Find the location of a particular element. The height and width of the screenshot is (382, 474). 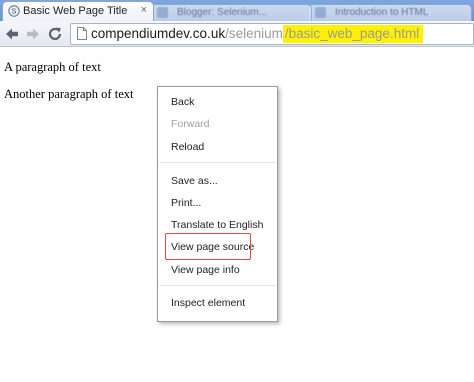

arrow-left-icon is located at coordinates (12, 34).